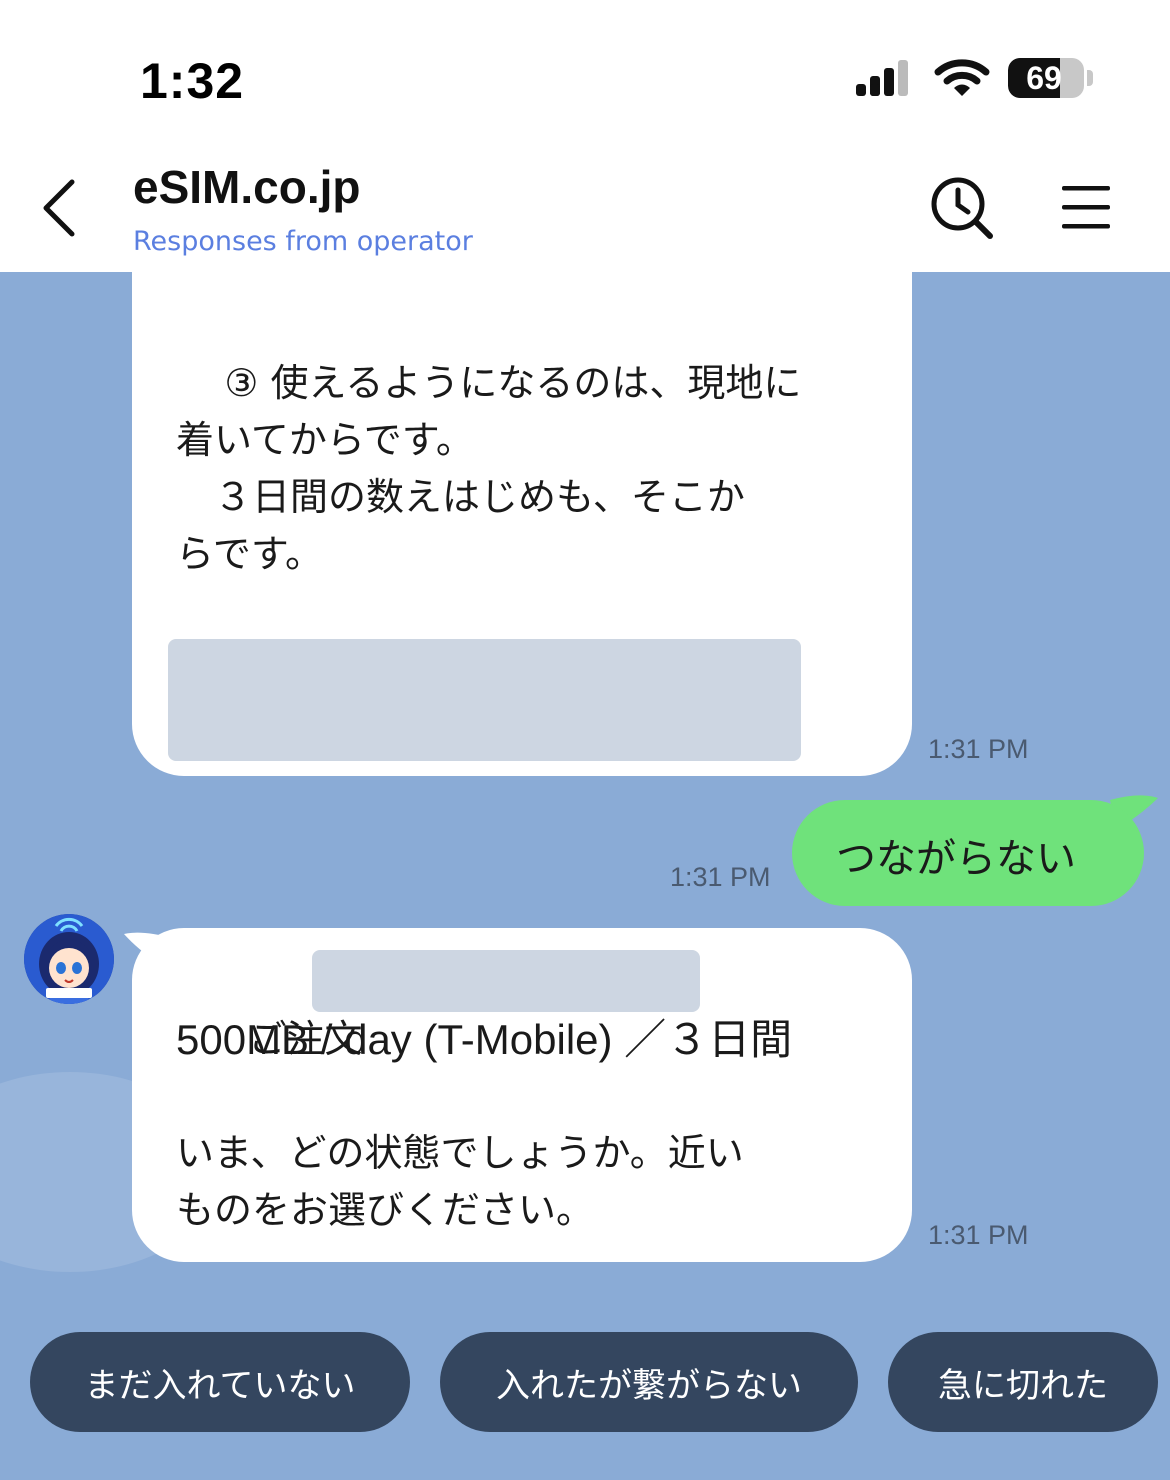  What do you see at coordinates (303, 241) in the screenshot?
I see `chat-subtitle: Responses from operator` at bounding box center [303, 241].